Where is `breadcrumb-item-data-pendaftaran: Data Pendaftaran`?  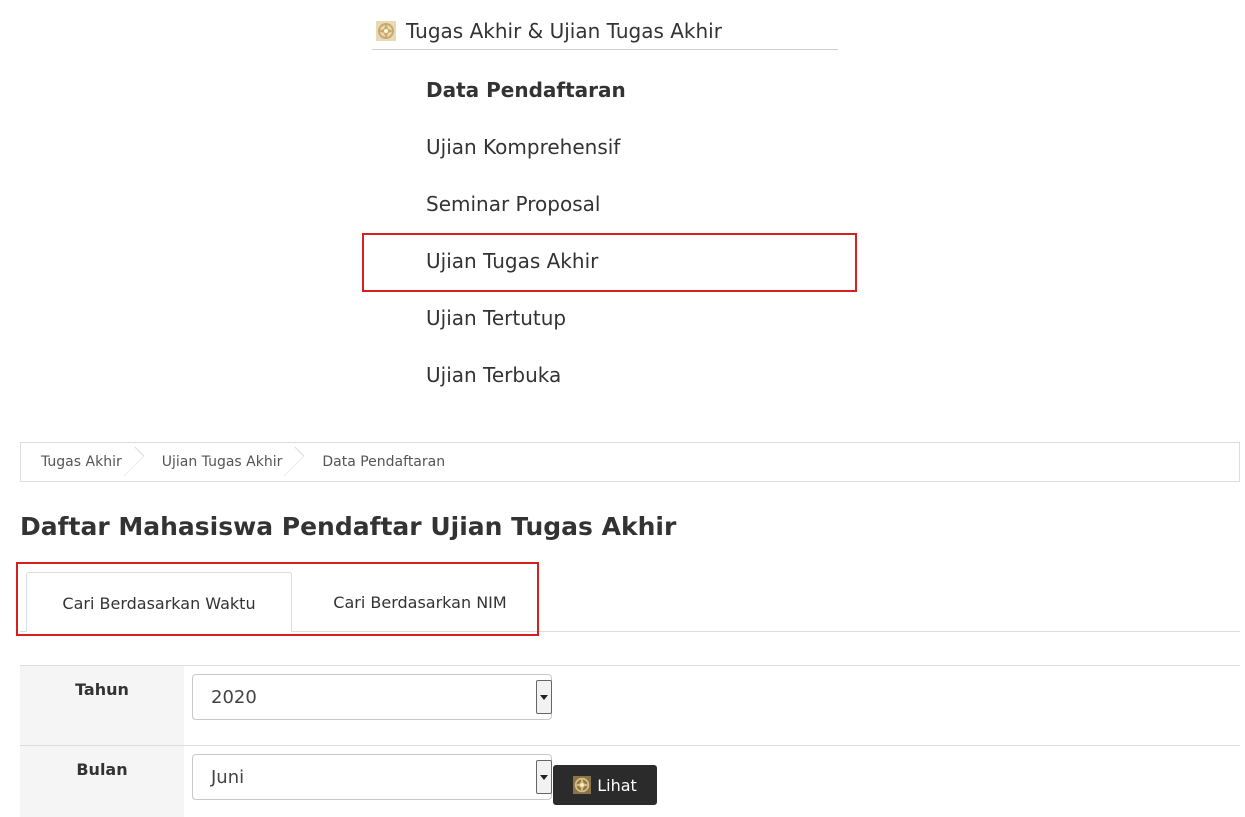
breadcrumb-item-data-pendaftaran: Data Pendaftaran is located at coordinates (384, 462).